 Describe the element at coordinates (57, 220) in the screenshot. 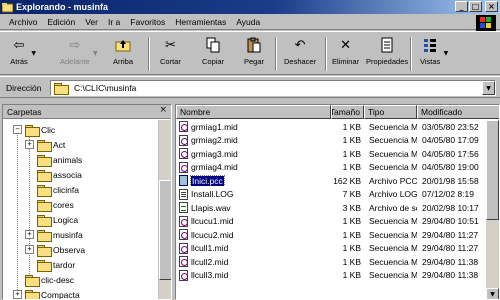

I see `tree-item-logica: Logica` at that location.